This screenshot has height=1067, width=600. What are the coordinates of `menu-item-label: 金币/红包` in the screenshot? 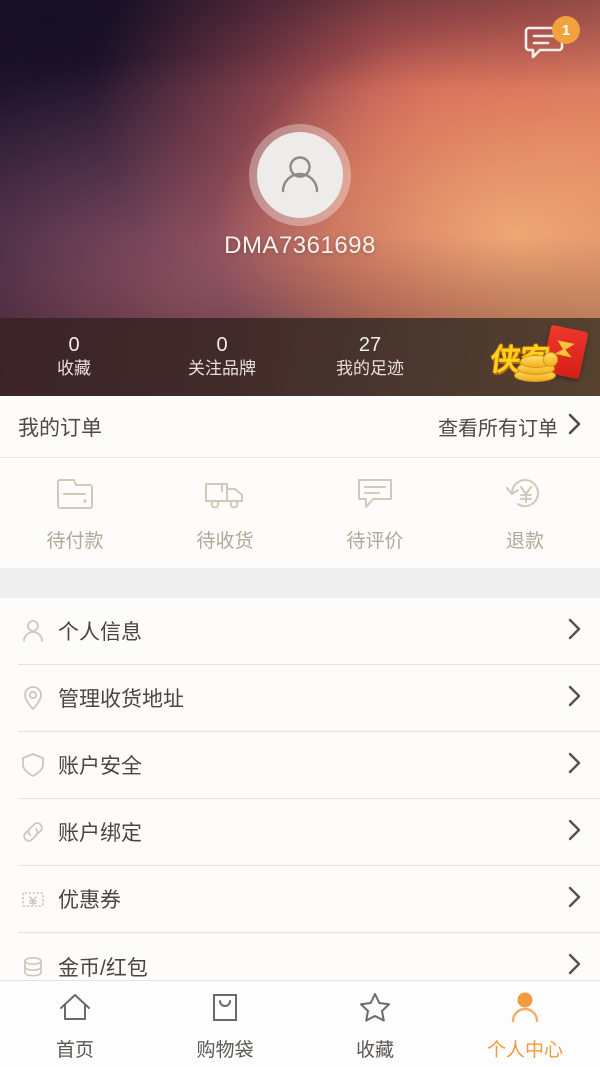 It's located at (103, 968).